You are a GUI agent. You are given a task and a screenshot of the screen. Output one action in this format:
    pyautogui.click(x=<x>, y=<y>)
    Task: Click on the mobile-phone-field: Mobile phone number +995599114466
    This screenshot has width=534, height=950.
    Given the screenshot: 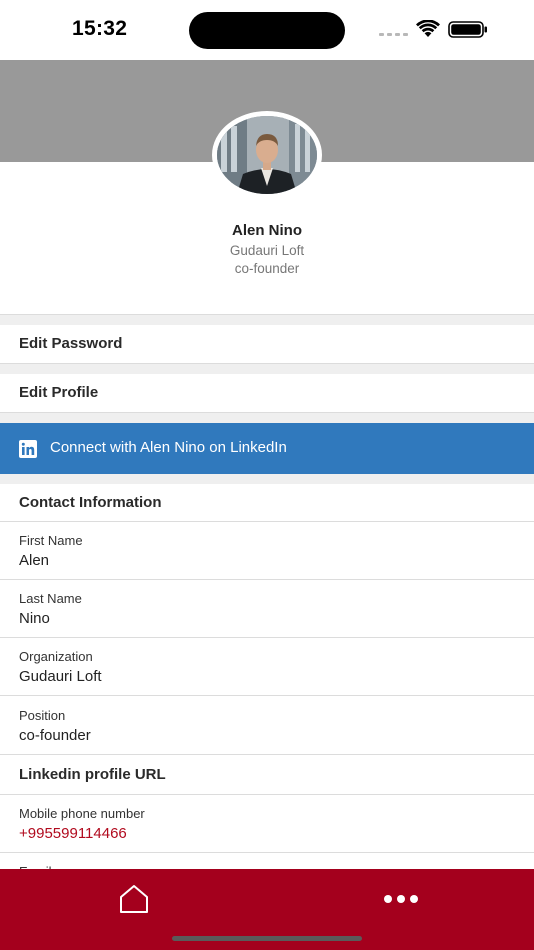 What is the action you would take?
    pyautogui.click(x=267, y=824)
    